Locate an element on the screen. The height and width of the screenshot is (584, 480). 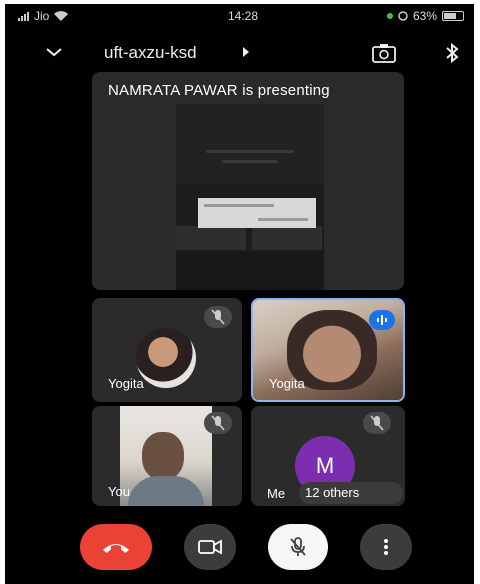
battery-percent: 63% is located at coordinates (424, 16).